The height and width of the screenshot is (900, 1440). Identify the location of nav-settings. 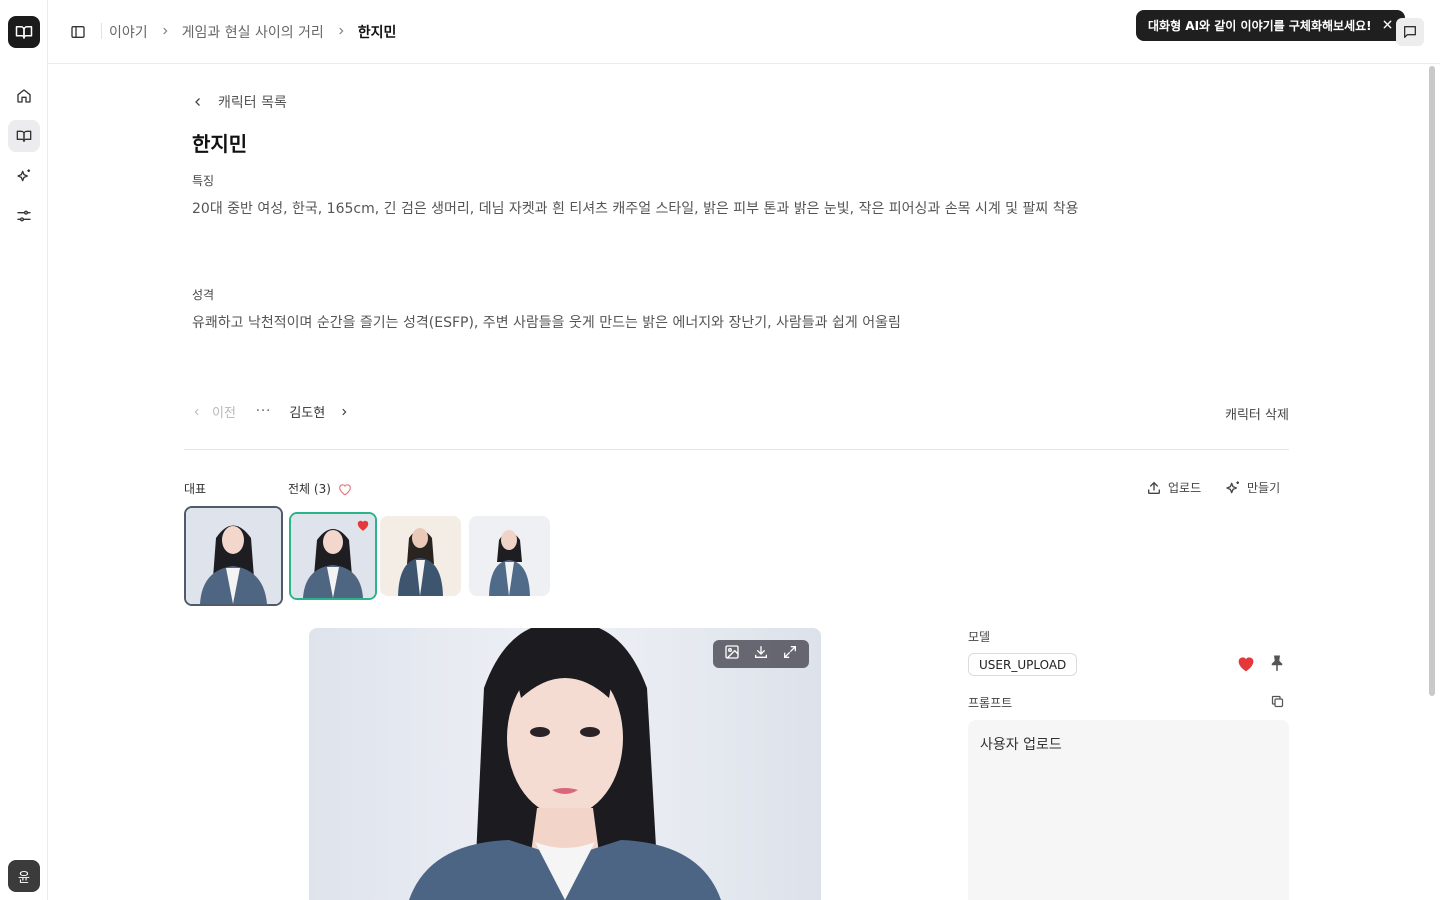
(24, 216).